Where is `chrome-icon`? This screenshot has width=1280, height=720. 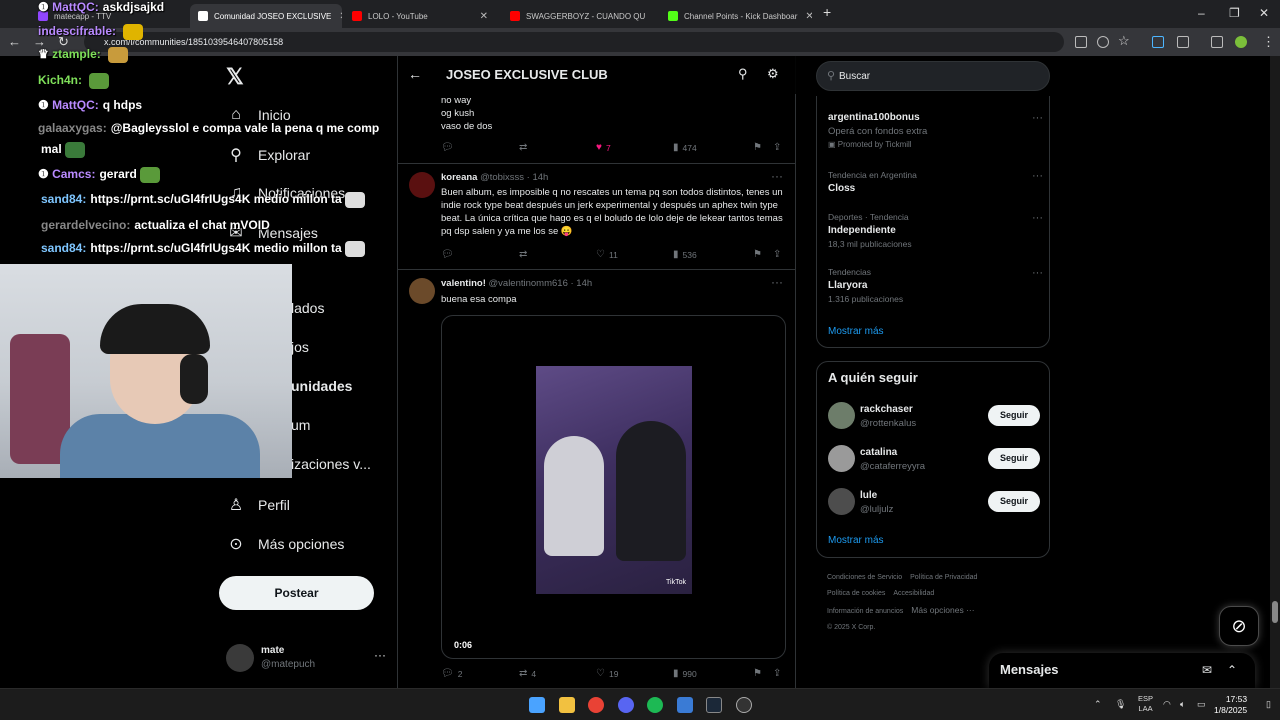
chrome-icon is located at coordinates (596, 705).